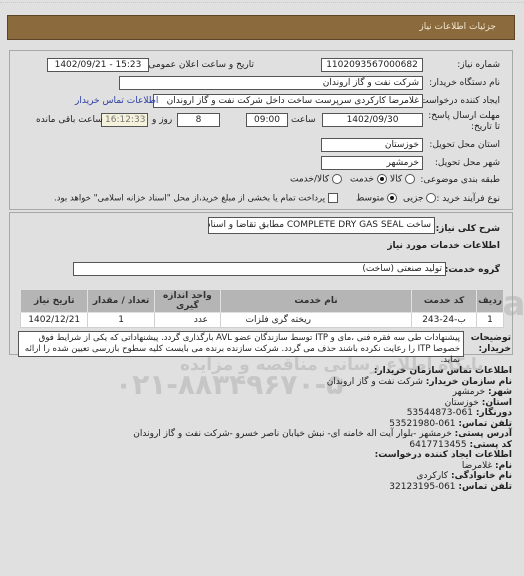 The width and height of the screenshot is (524, 576). I want to click on time-remaining-label: ساعت باقی مانده, so click(69, 120).